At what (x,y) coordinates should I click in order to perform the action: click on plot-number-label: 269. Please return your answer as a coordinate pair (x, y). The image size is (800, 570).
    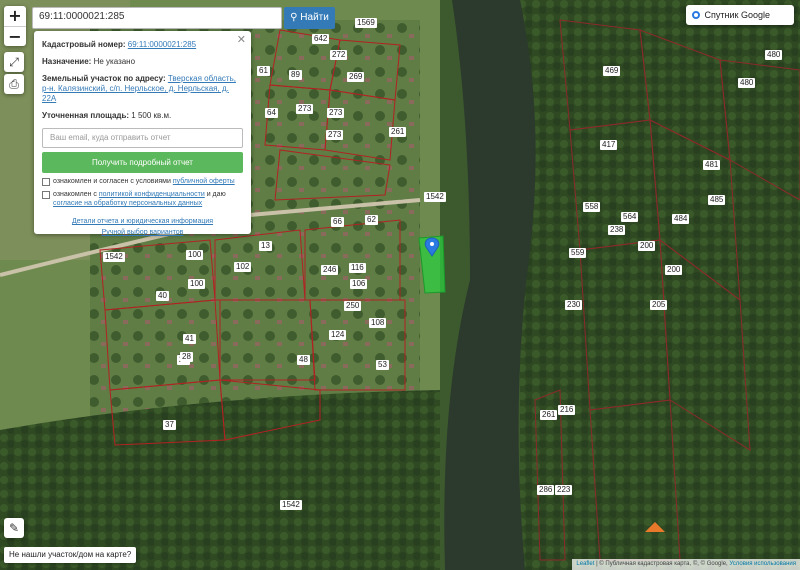
    Looking at the image, I should click on (356, 77).